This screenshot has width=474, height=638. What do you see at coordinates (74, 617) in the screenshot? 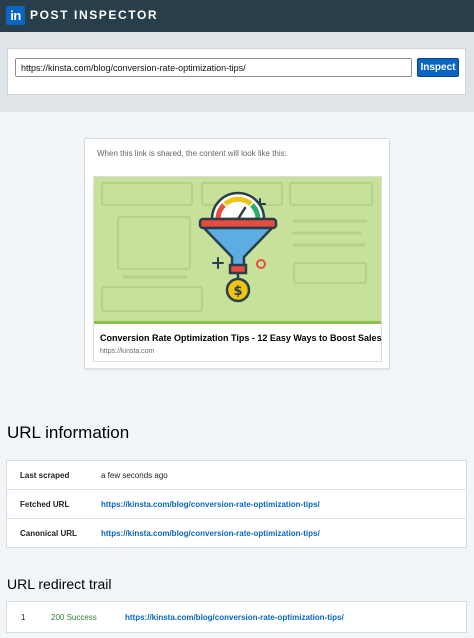
I see `redirect-status: 200 Success` at bounding box center [74, 617].